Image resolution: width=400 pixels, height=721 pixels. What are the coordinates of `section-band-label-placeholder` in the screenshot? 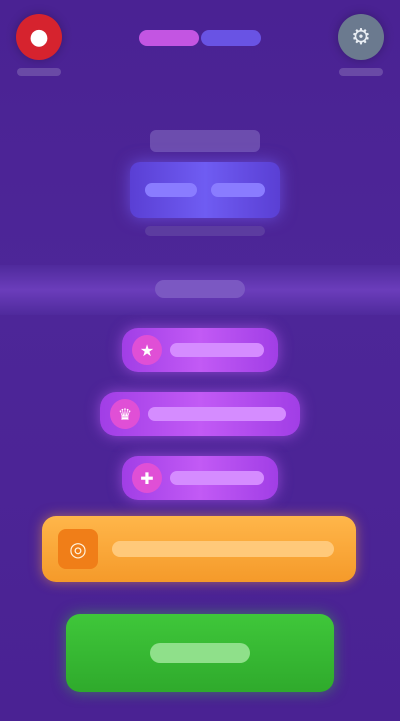 It's located at (200, 289).